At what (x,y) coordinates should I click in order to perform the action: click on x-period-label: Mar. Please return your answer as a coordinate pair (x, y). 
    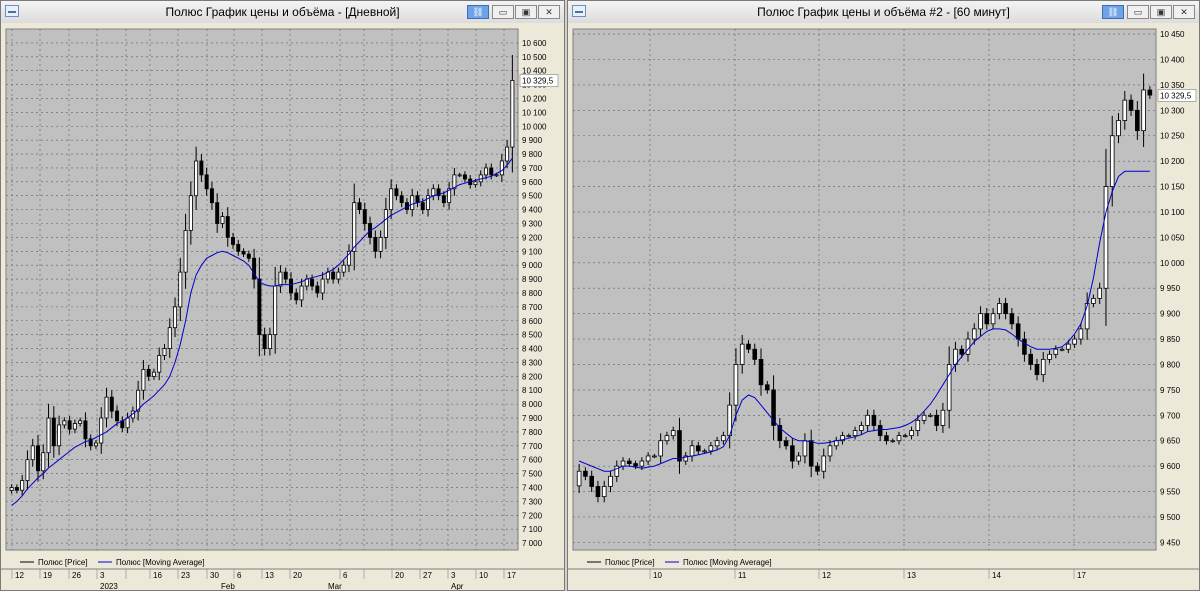
    Looking at the image, I should click on (335, 586).